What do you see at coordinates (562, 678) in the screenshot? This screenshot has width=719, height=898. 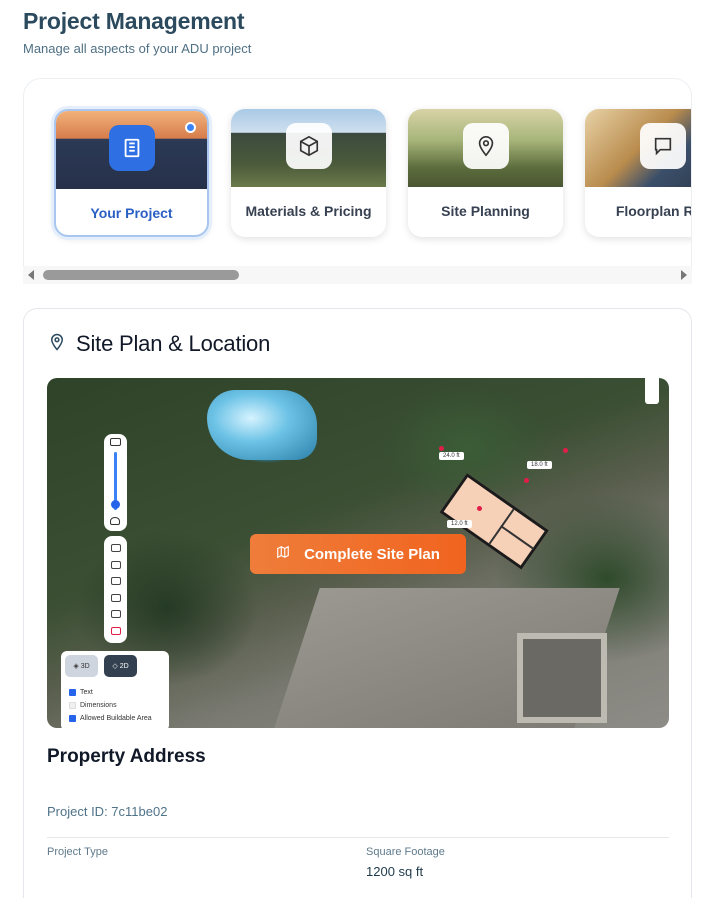 I see `structure-roof` at bounding box center [562, 678].